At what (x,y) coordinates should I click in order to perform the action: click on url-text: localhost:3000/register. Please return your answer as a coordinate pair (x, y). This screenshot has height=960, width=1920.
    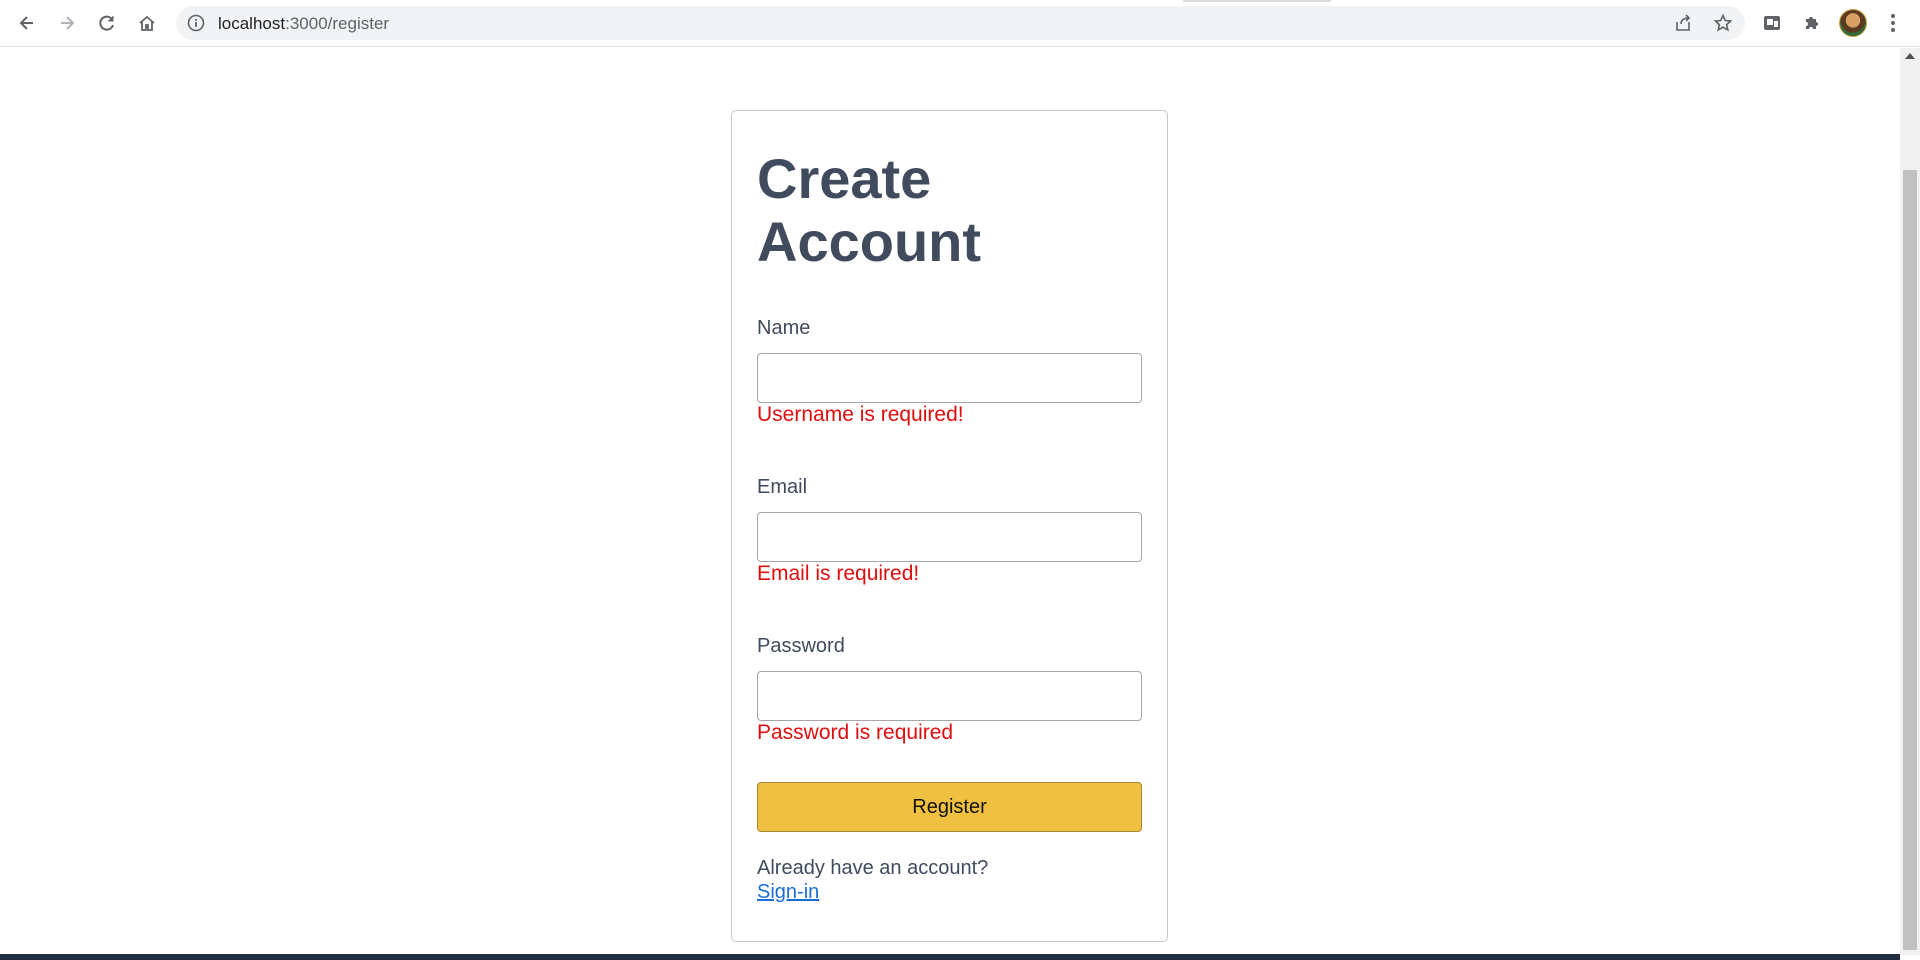
    Looking at the image, I should click on (303, 24).